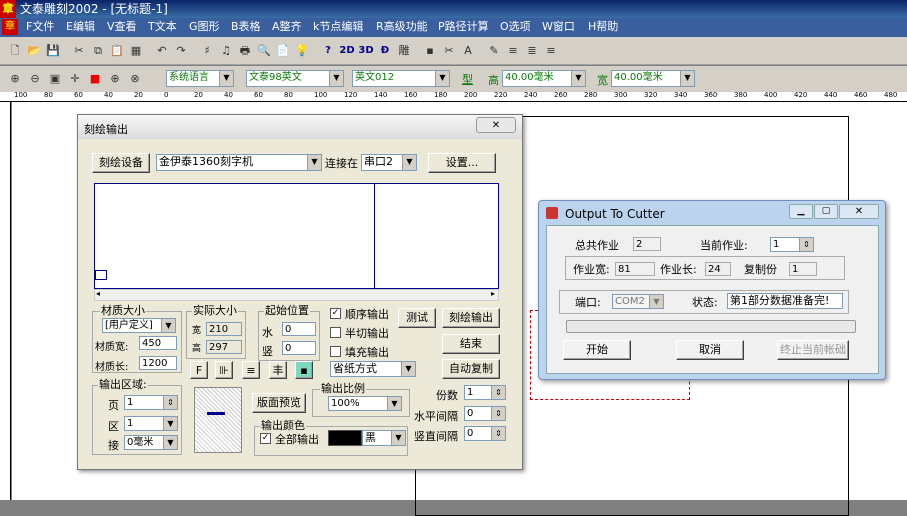 The image size is (907, 516). What do you see at coordinates (558, 27) in the screenshot?
I see `menu-window: W窗口` at bounding box center [558, 27].